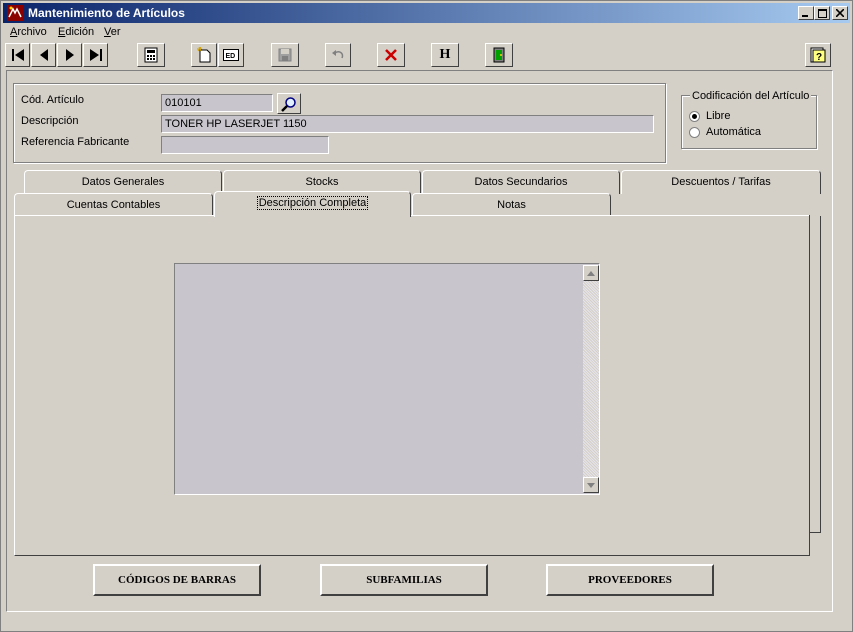 The image size is (853, 632). I want to click on tab-datos-secundarios: Datos Secundarios, so click(521, 182).